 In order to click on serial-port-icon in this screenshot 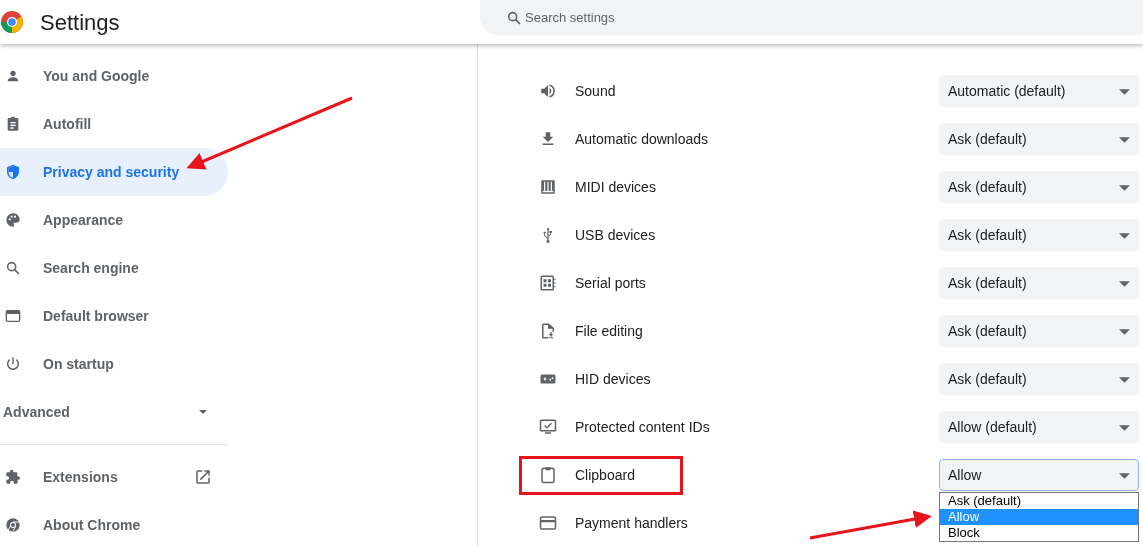, I will do `click(548, 283)`.